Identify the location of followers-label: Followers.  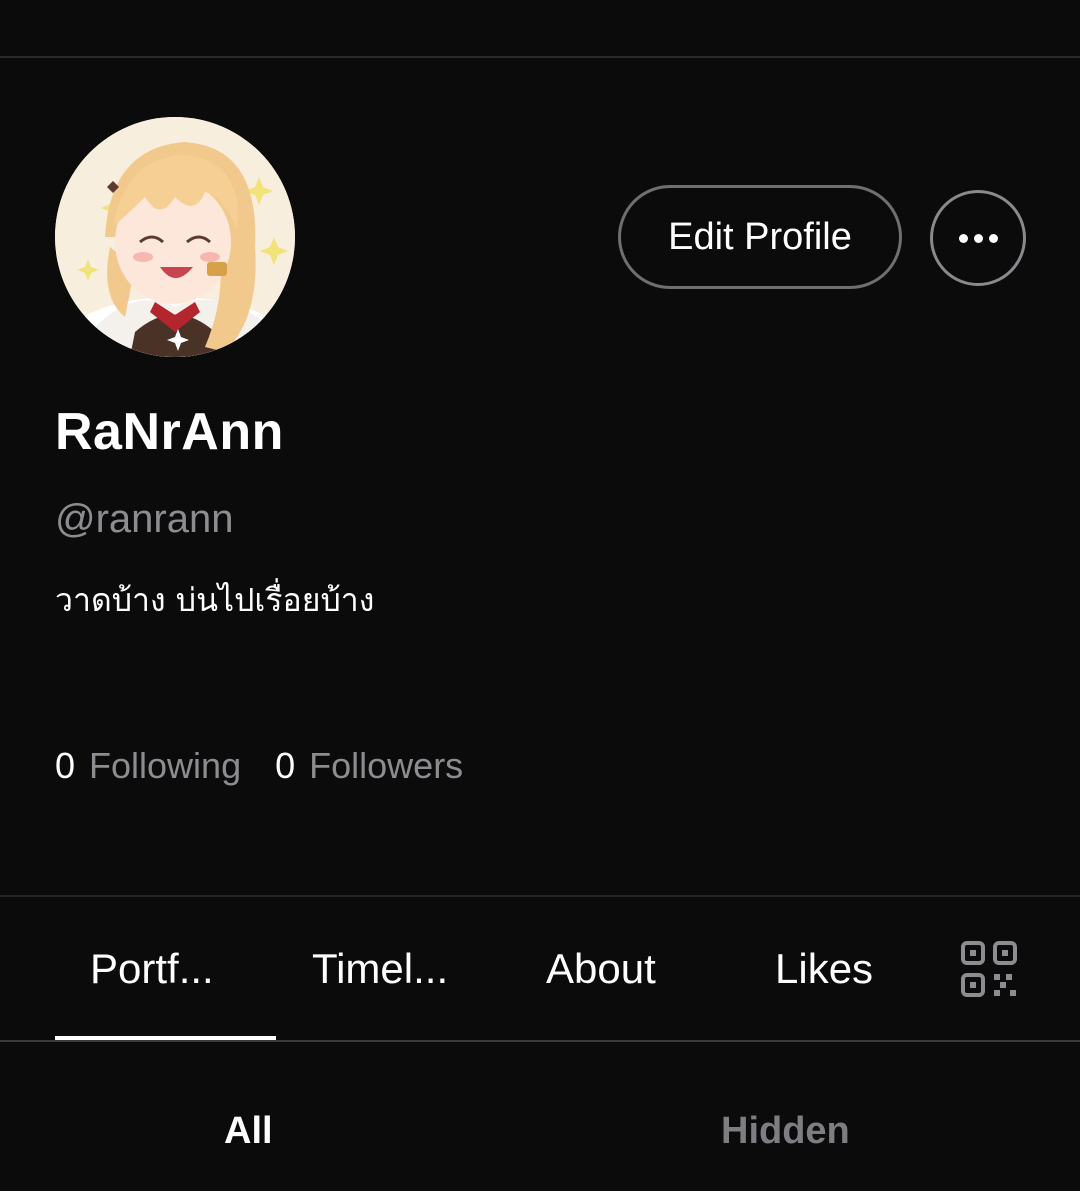
(386, 766).